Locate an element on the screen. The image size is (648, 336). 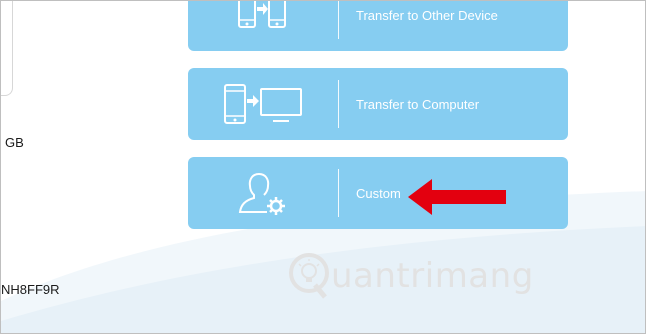
capacity-text: GB is located at coordinates (14, 142).